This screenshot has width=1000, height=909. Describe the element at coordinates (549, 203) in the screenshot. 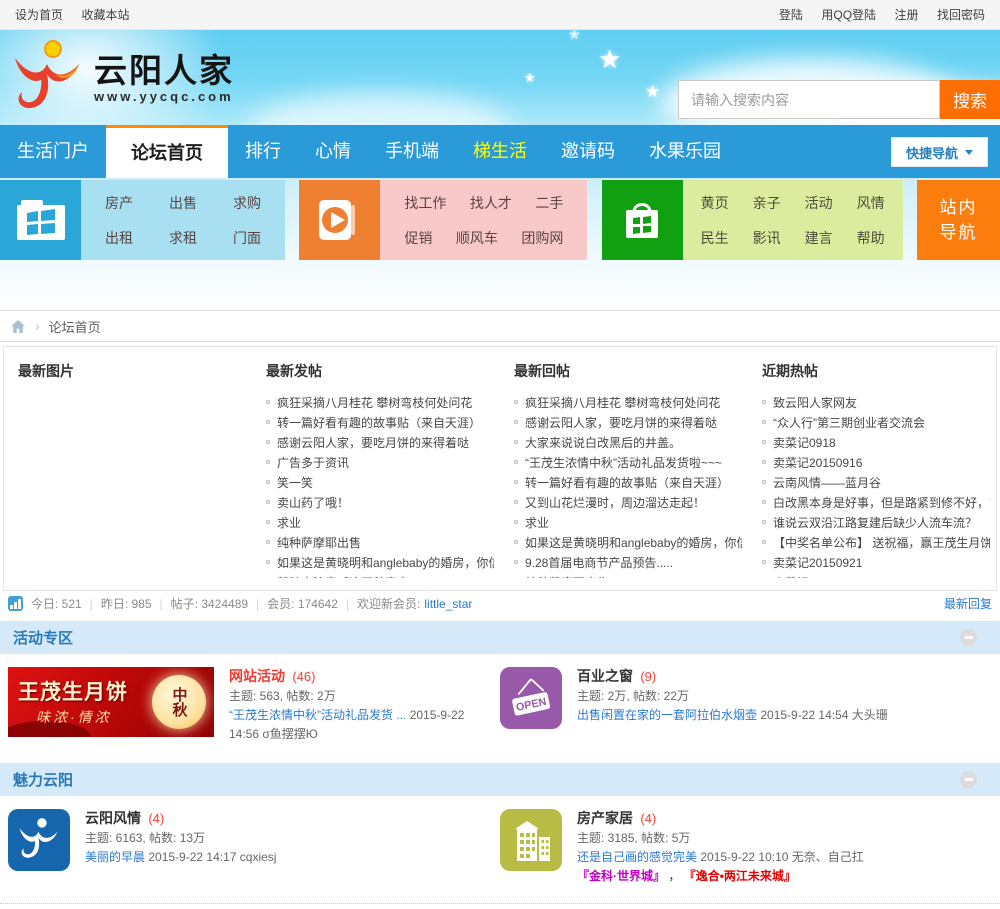

I see `quick-link: 二手` at that location.